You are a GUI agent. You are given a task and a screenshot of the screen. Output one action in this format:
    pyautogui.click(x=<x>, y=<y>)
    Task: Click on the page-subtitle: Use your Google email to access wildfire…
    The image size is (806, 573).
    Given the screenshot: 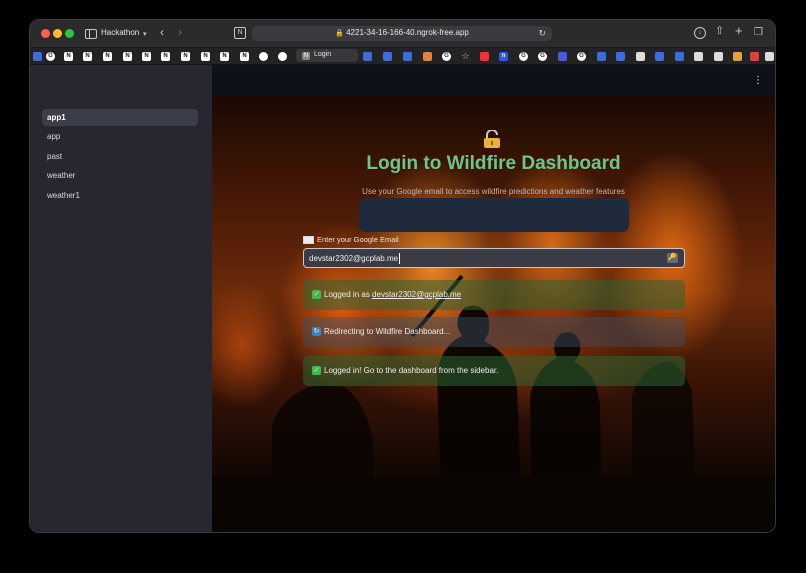 What is the action you would take?
    pyautogui.click(x=493, y=191)
    